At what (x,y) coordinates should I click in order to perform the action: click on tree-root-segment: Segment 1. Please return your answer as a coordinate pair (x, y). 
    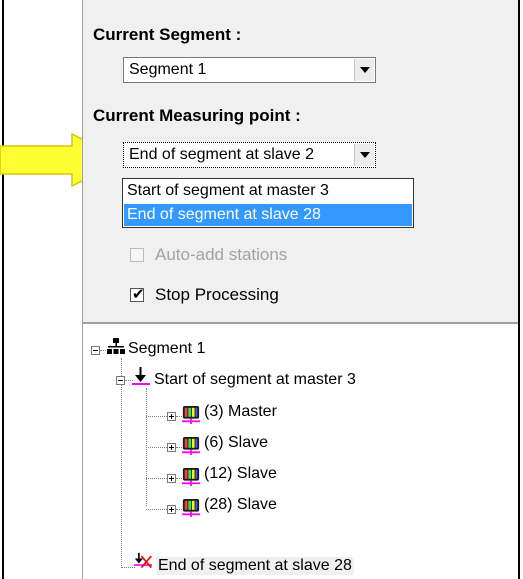
    Looking at the image, I should click on (166, 349).